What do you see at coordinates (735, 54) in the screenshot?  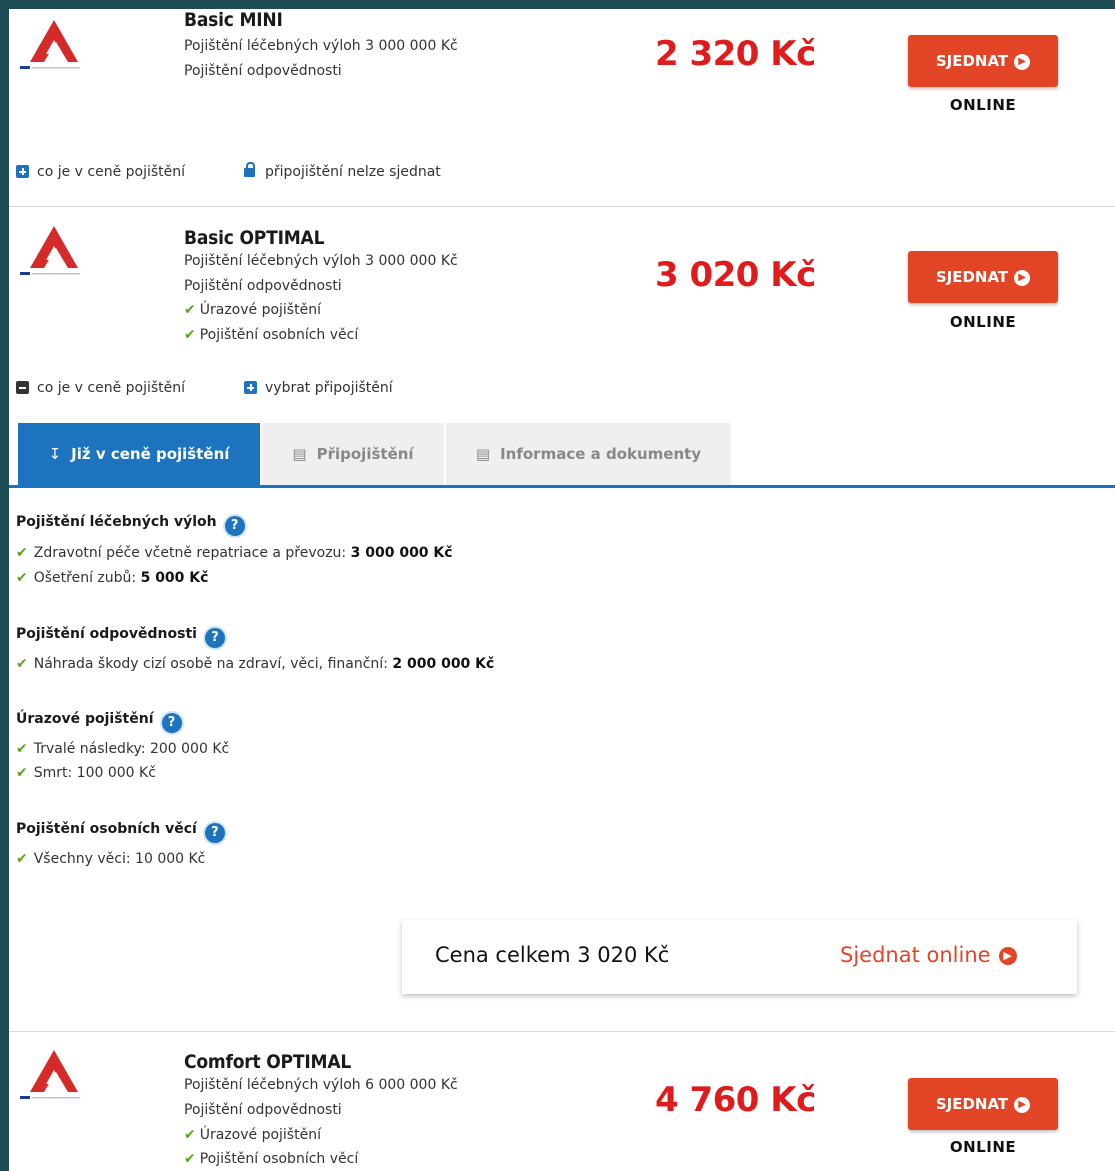 I see `product-price: 2 320 Kč` at bounding box center [735, 54].